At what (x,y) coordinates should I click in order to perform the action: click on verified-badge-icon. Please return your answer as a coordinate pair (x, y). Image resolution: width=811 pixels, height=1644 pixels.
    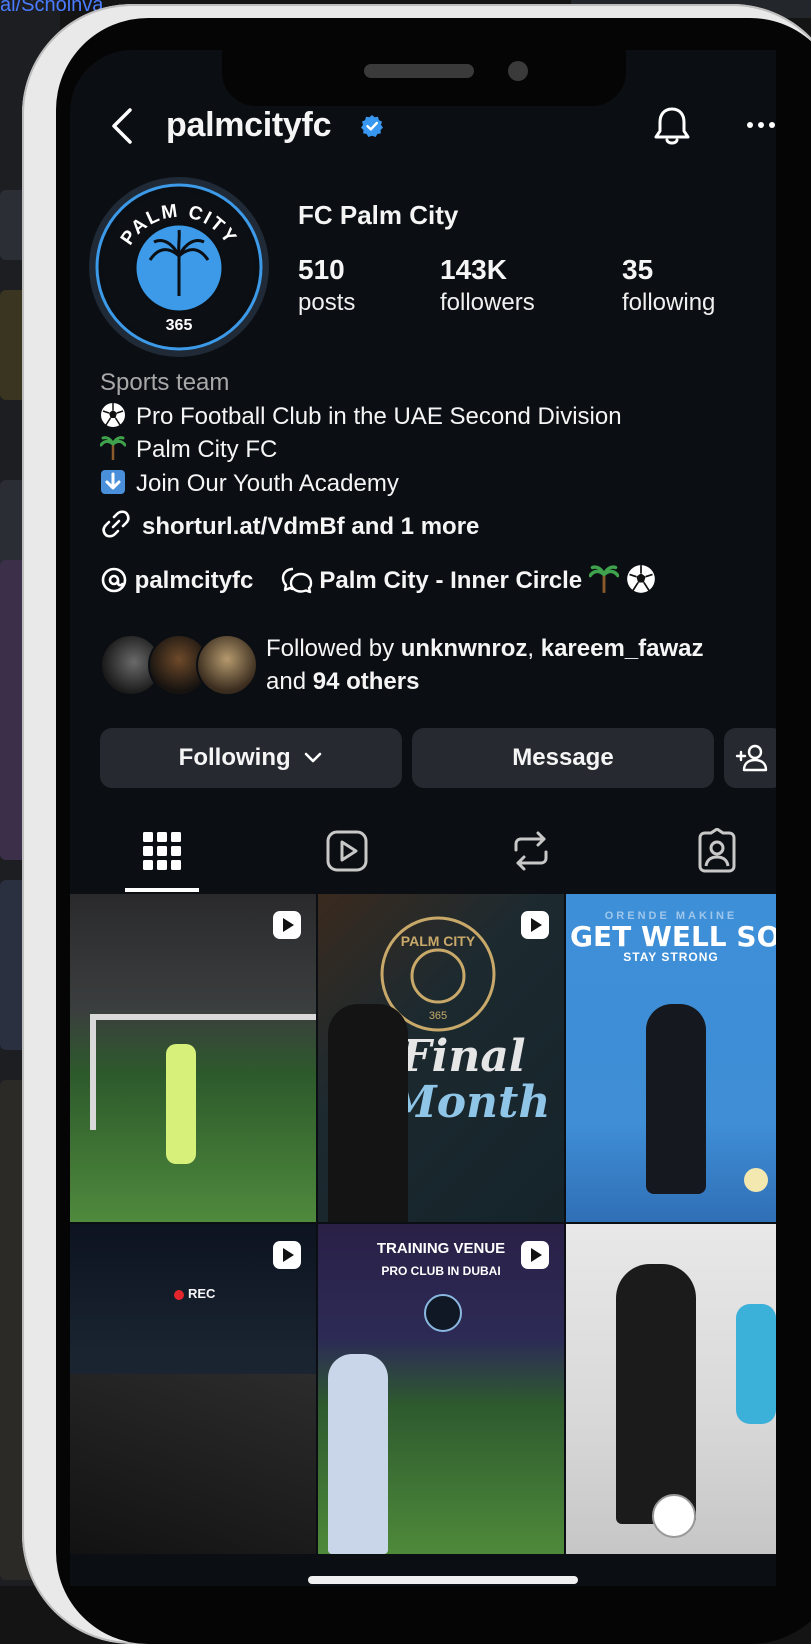
    Looking at the image, I should click on (372, 126).